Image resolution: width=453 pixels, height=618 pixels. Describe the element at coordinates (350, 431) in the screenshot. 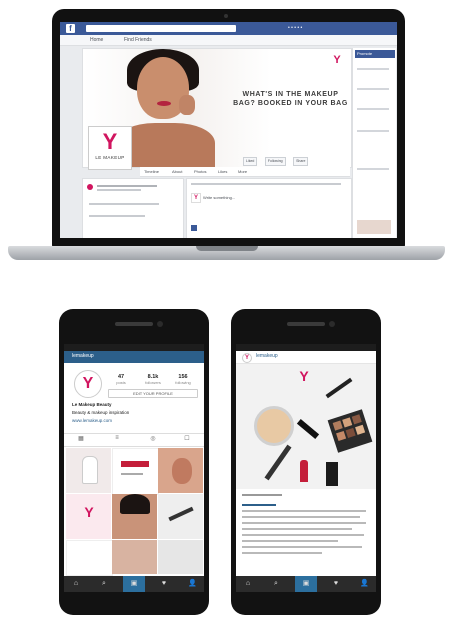

I see `eyeshadow-palette` at that location.